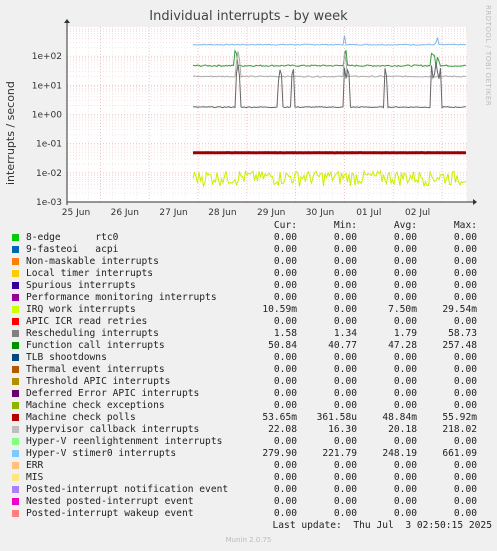  What do you see at coordinates (252, 286) in the screenshot?
I see `legend-row: Spurious interrupts 0.00 0.00 0.00 0.00` at bounding box center [252, 286].